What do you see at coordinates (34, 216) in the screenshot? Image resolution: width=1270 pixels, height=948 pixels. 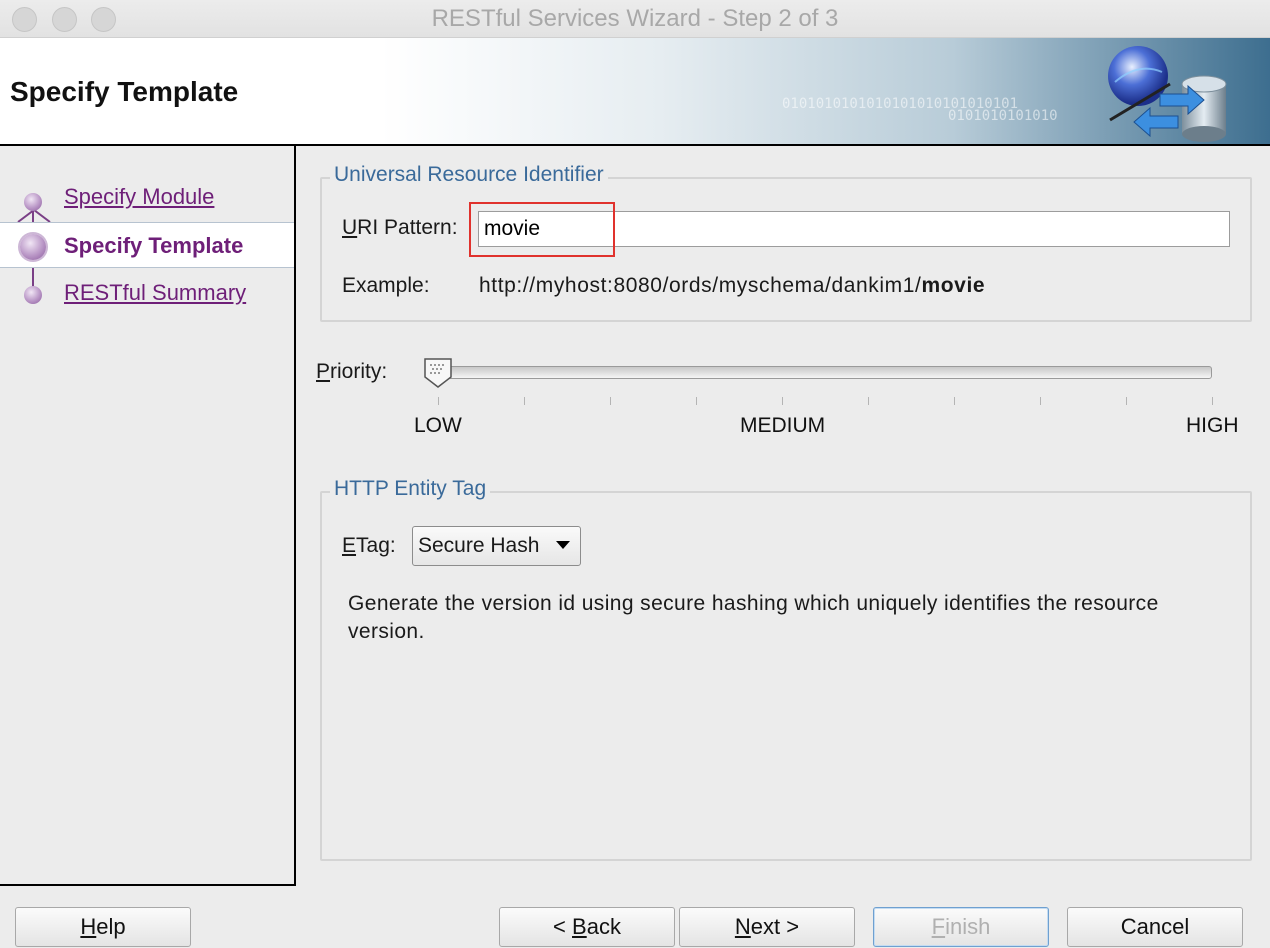 I see `step-connector-icon` at bounding box center [34, 216].